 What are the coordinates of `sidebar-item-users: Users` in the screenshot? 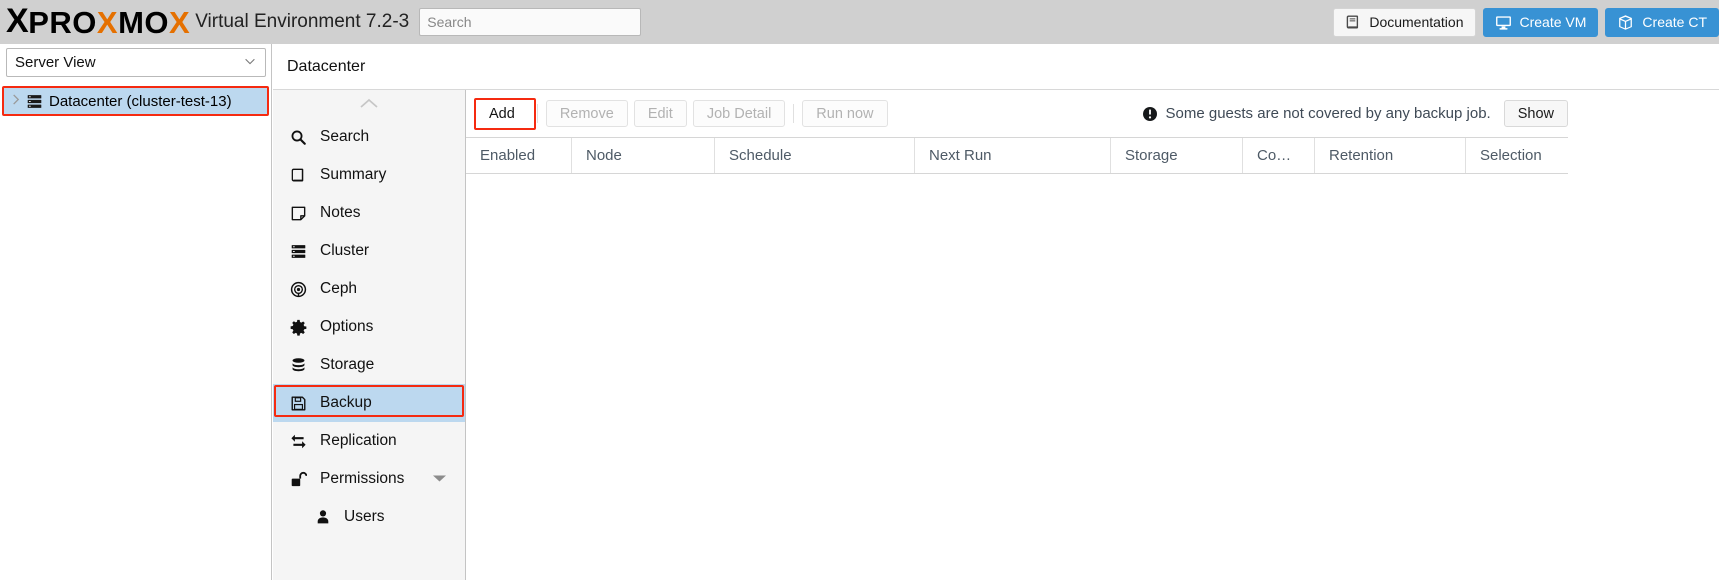 It's located at (369, 517).